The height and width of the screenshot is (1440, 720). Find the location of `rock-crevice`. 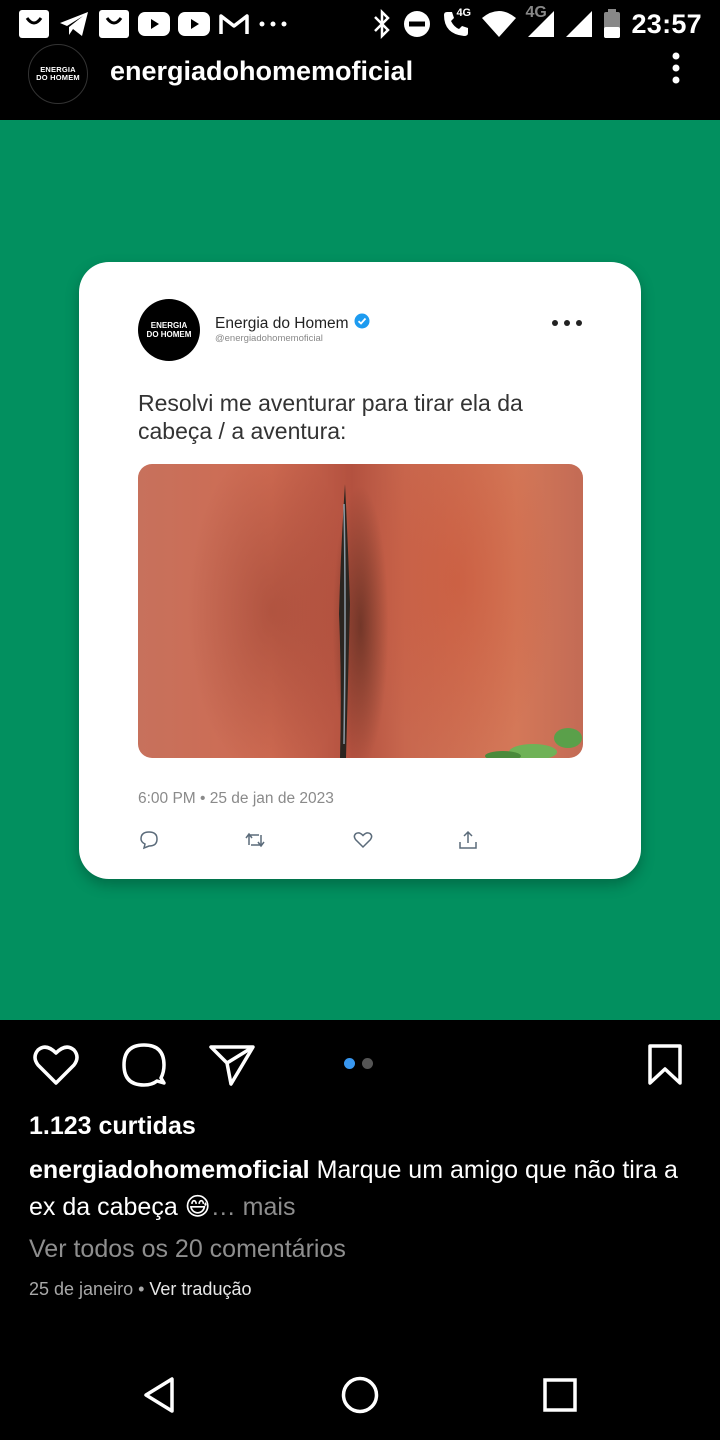

rock-crevice is located at coordinates (344, 621).